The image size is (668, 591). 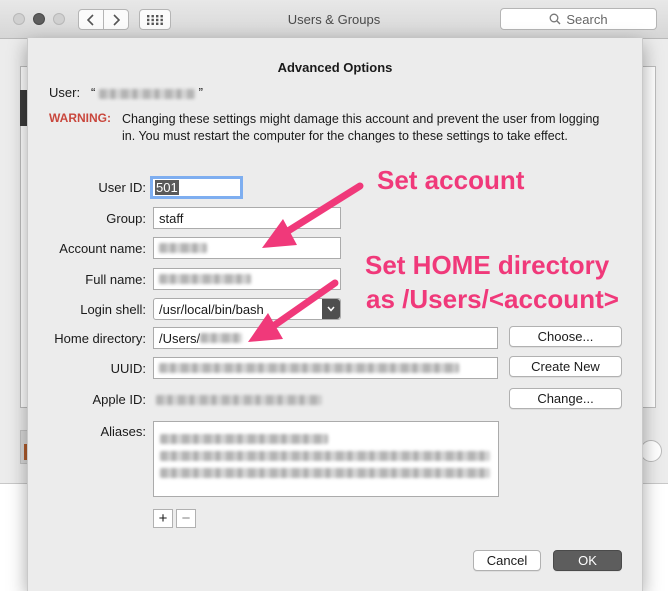 I want to click on uuid-label: UUID:, so click(x=128, y=368).